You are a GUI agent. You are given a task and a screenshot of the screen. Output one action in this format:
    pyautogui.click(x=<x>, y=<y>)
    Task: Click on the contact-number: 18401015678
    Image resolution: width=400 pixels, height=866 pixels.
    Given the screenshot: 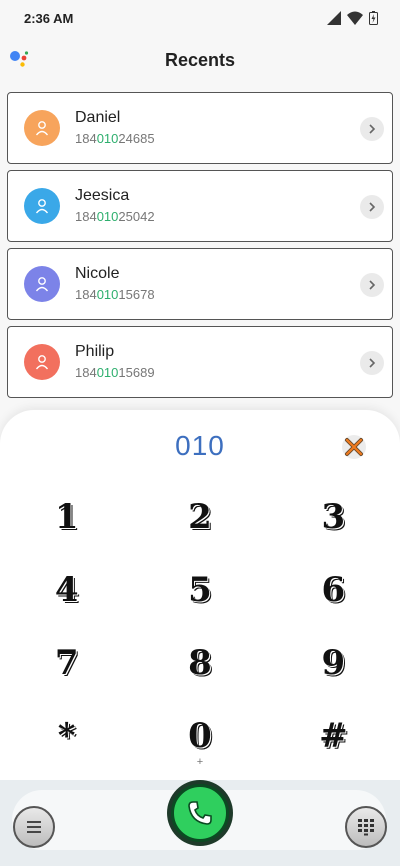 What is the action you would take?
    pyautogui.click(x=115, y=295)
    